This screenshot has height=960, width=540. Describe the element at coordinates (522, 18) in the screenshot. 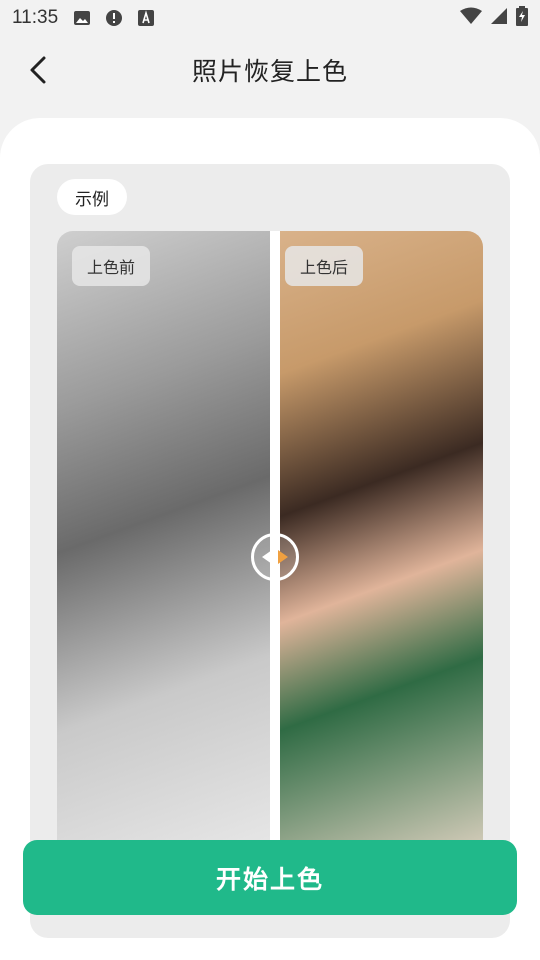

I see `battery-icon` at that location.